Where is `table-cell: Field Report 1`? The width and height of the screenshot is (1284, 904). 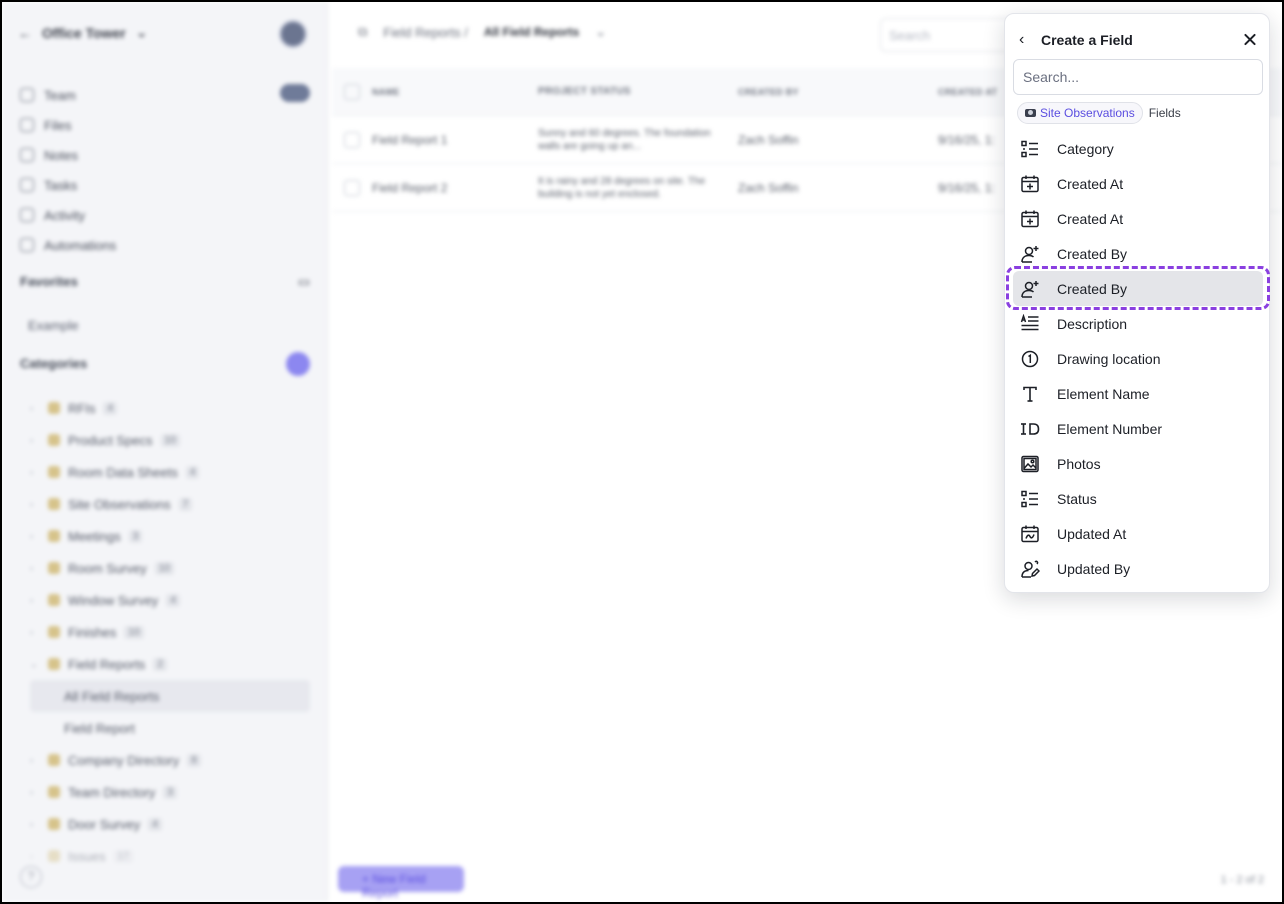 table-cell: Field Report 1 is located at coordinates (410, 139).